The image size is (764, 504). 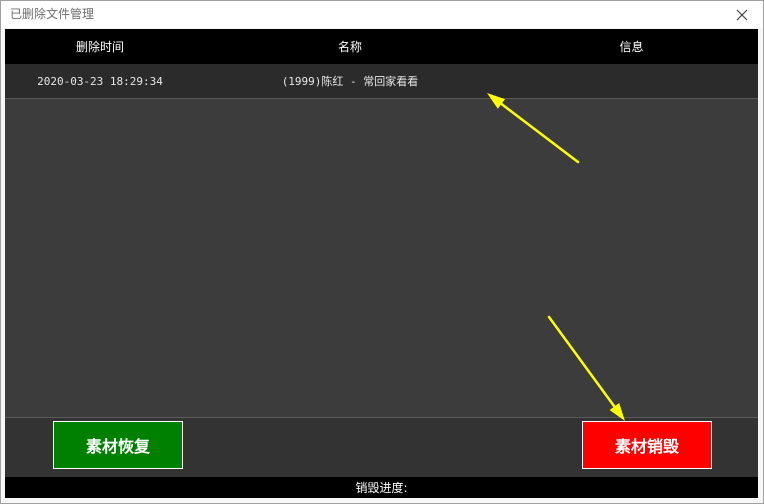 I want to click on table-row: 2020-03-23 18:29:34 (1999)陈红 - 常回家看看, so click(x=381, y=81).